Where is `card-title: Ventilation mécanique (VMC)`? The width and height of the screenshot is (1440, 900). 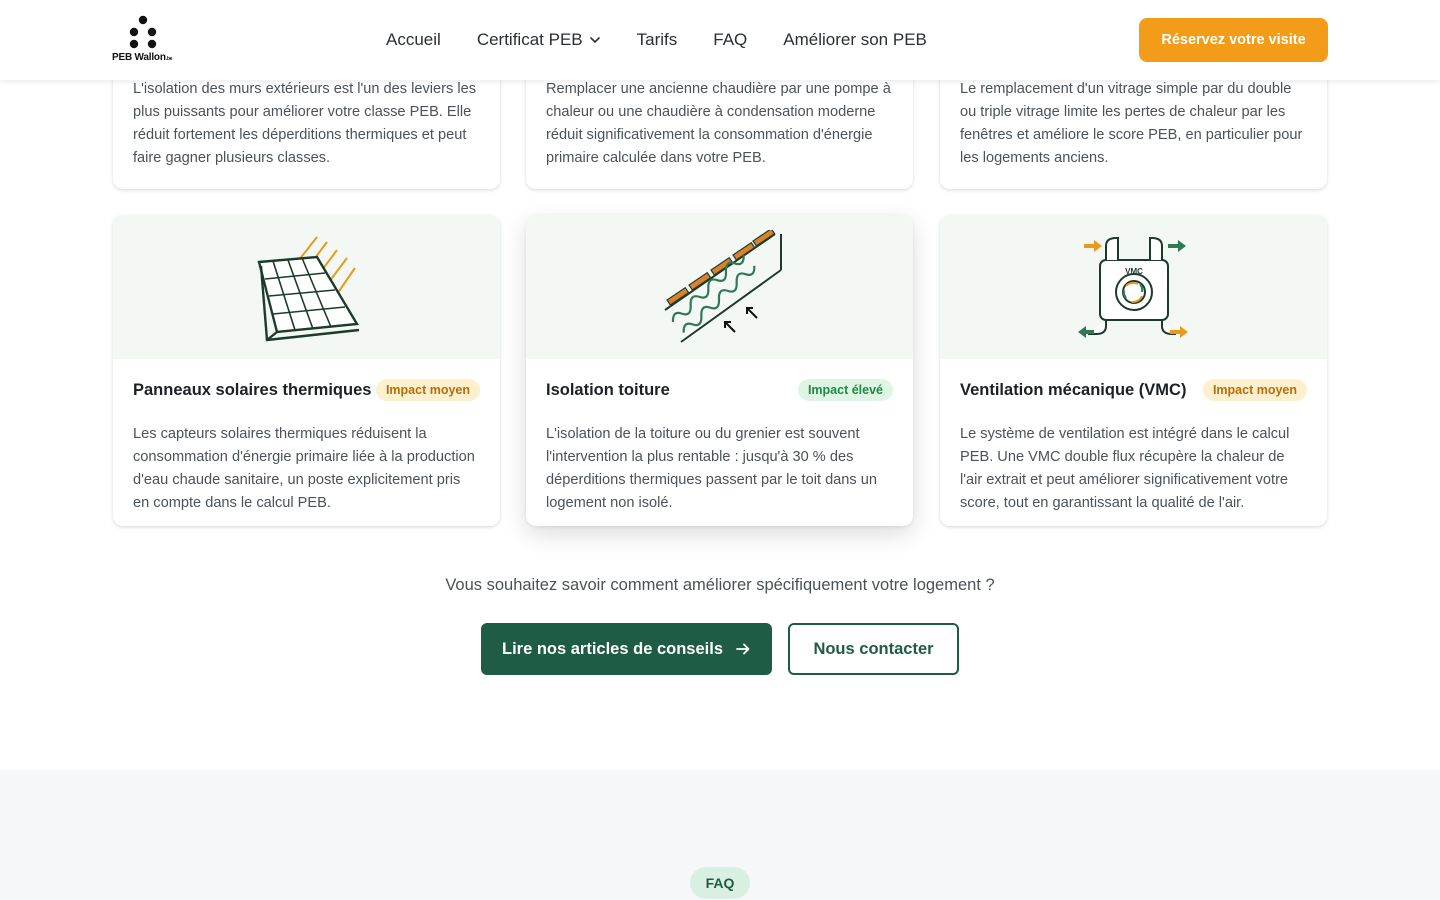 card-title: Ventilation mécanique (VMC) is located at coordinates (1073, 389).